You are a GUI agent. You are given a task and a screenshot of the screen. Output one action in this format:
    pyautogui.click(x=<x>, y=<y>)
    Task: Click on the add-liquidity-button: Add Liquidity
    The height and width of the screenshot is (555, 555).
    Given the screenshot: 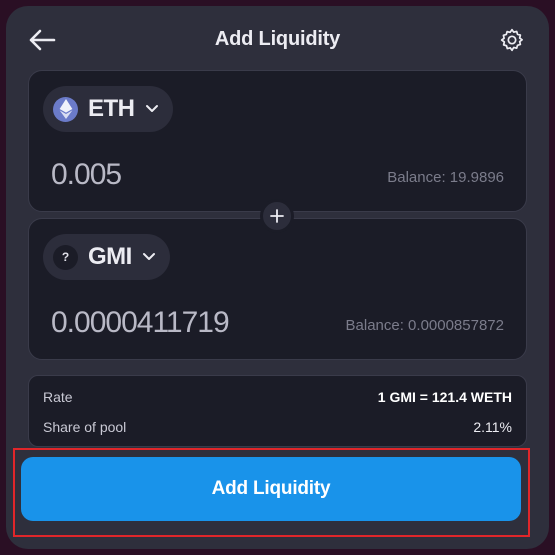 What is the action you would take?
    pyautogui.click(x=271, y=489)
    